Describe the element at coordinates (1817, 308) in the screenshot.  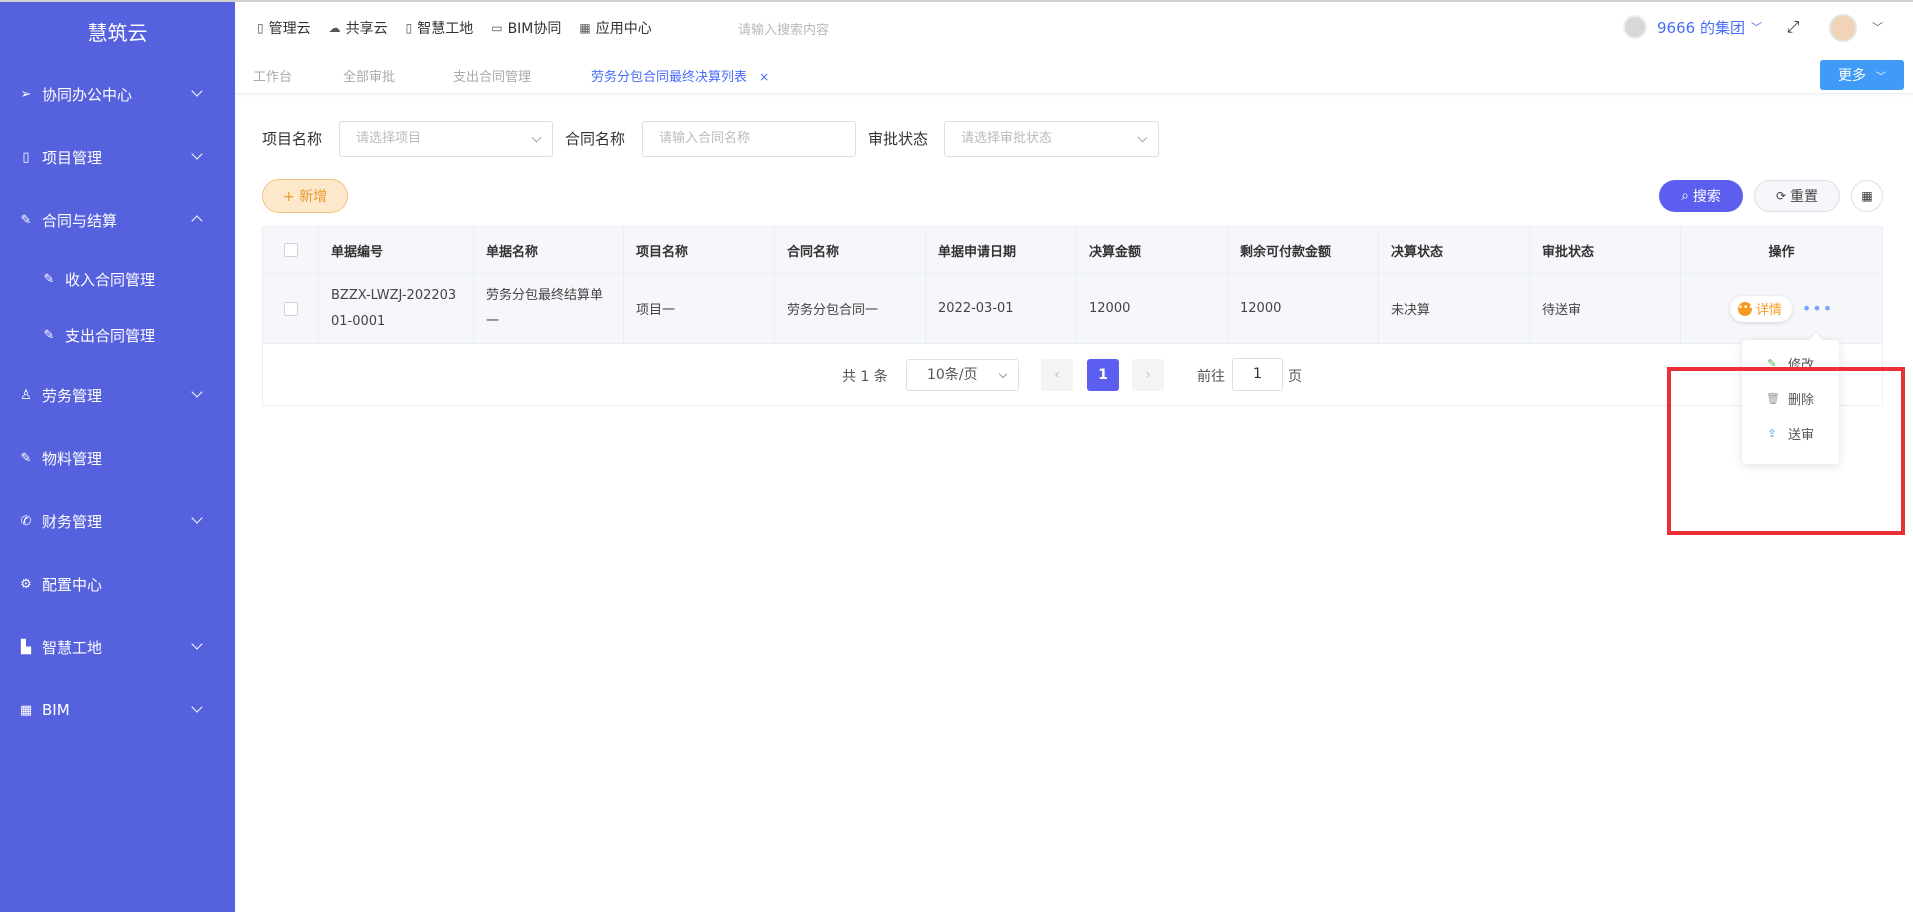
I see `more-actions-icon: •••` at that location.